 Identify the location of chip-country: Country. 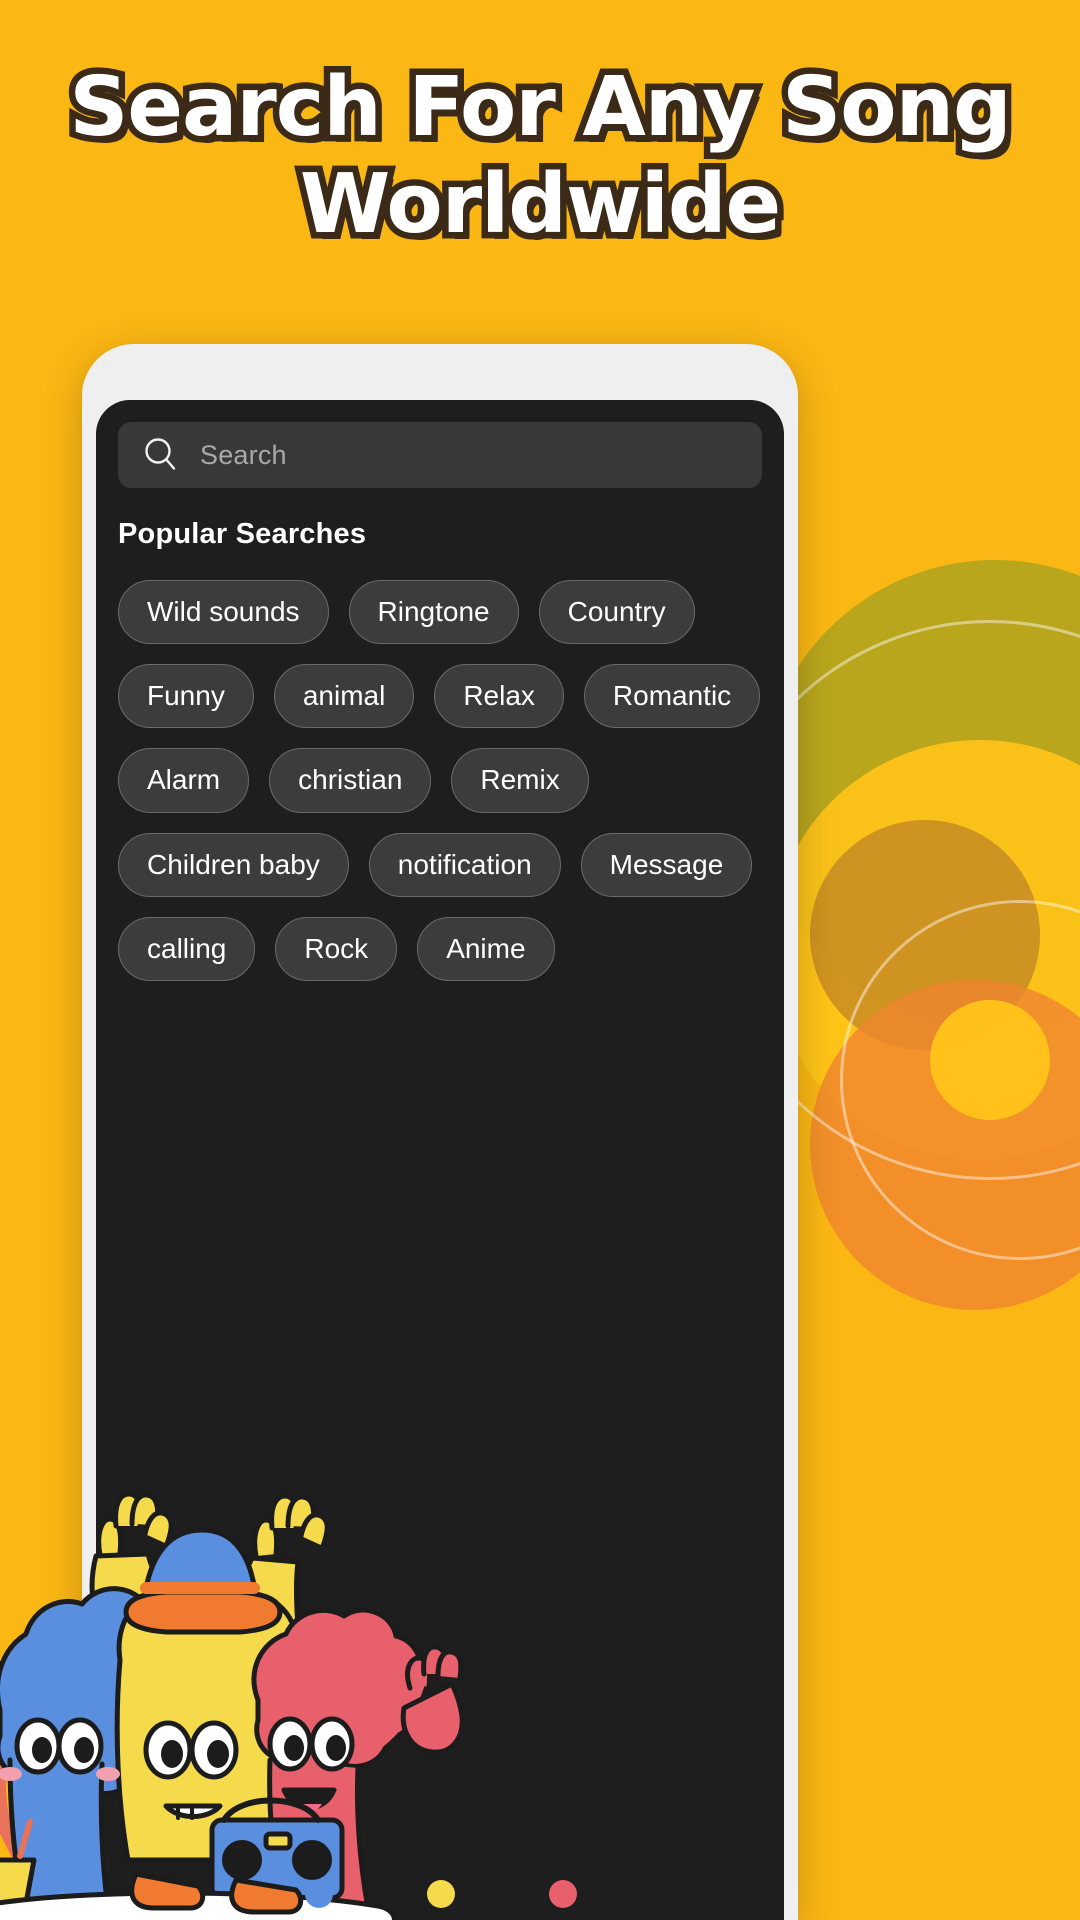
(616, 612).